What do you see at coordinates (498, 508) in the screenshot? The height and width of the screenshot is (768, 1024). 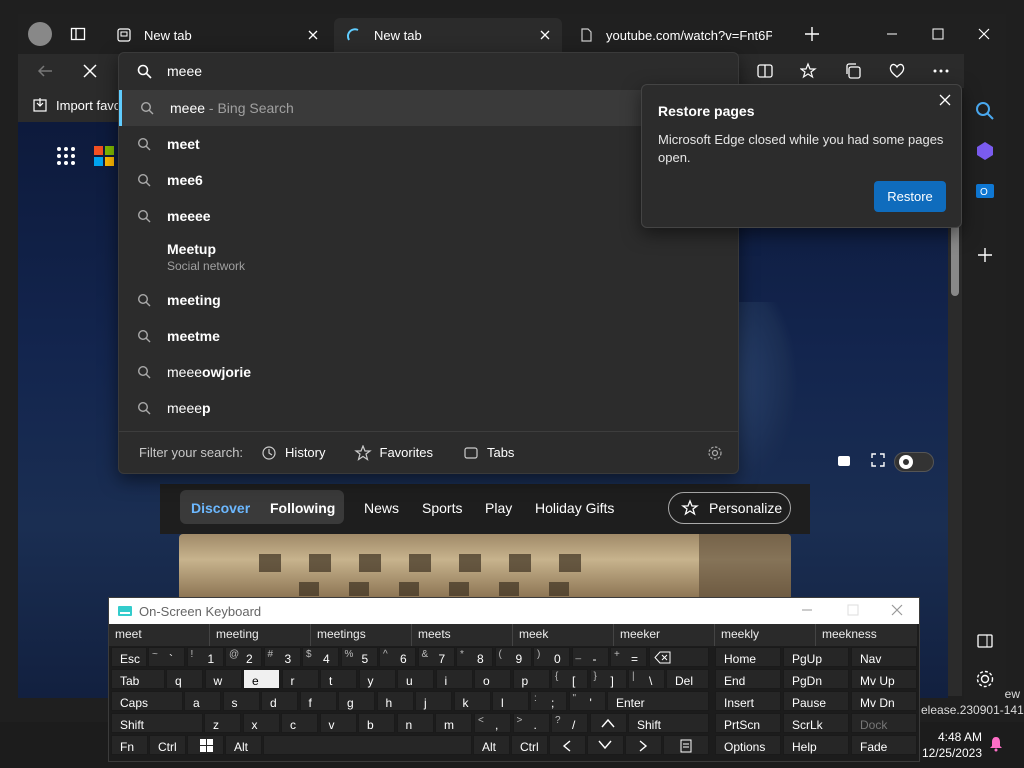 I see `tab-play: Play` at bounding box center [498, 508].